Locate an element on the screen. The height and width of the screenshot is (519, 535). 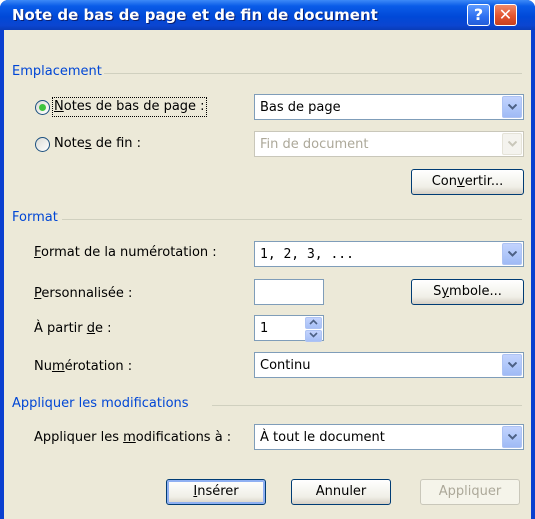
spin-down-icon is located at coordinates (313, 336).